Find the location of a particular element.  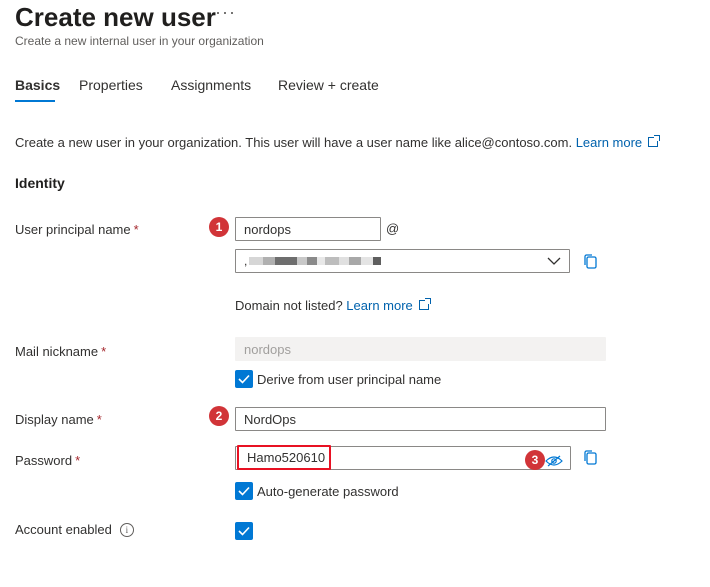

mail-nickname-label: Mail nickname * is located at coordinates (60, 351).